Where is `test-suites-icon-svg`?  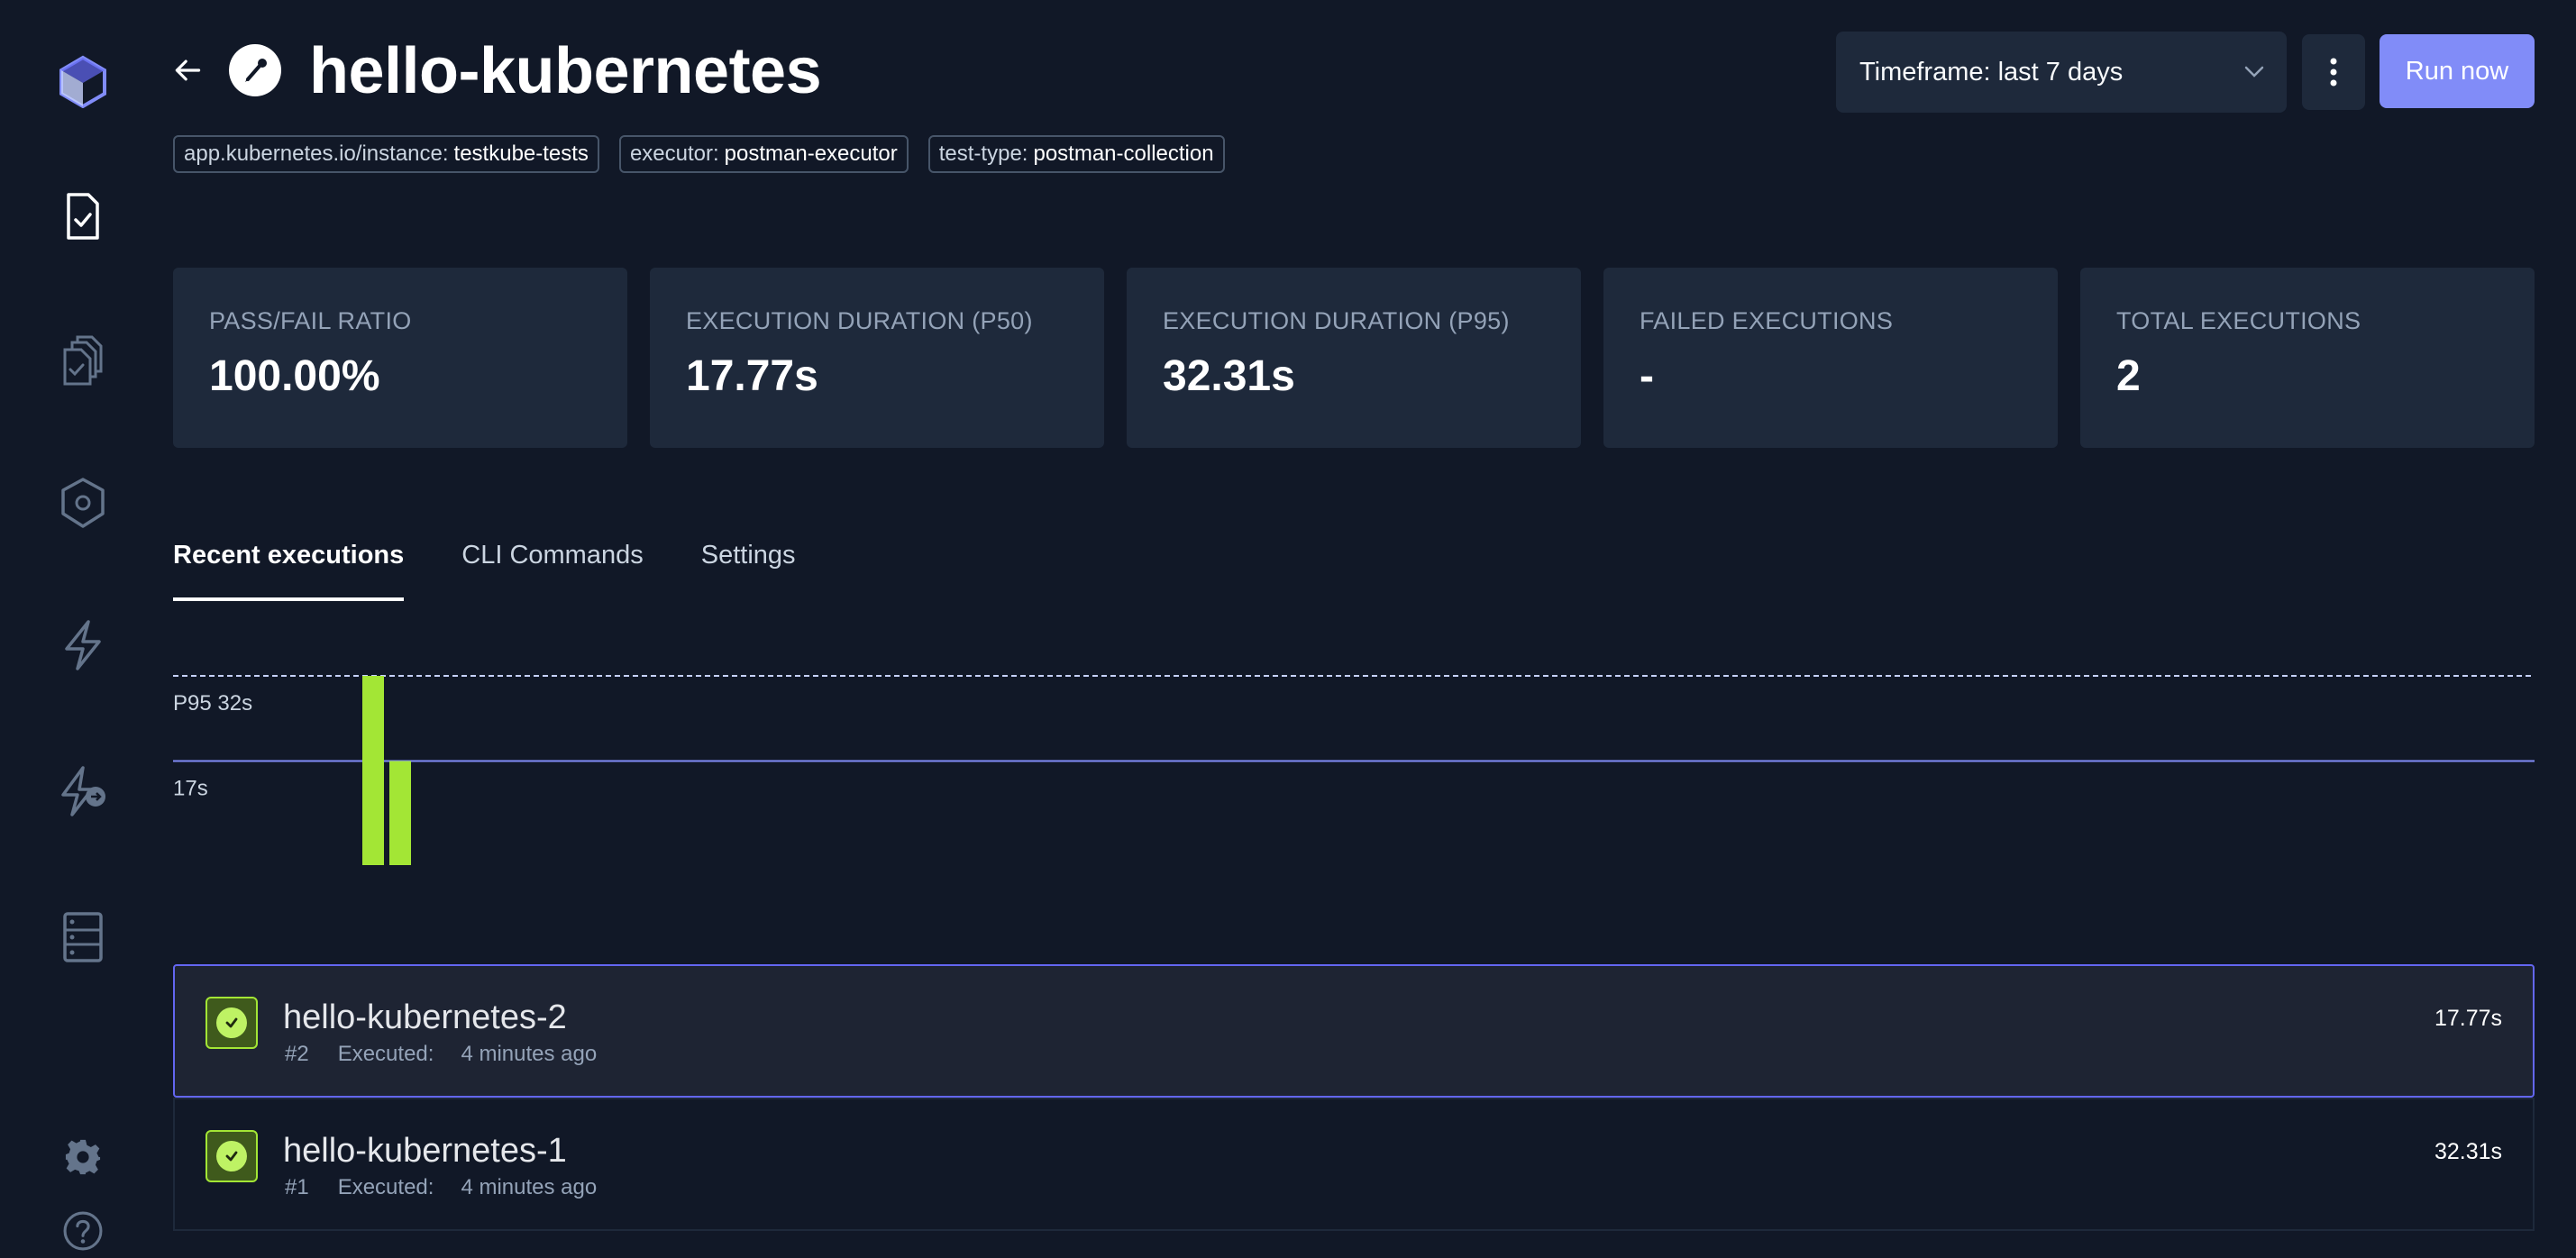
test-suites-icon-svg is located at coordinates (83, 360).